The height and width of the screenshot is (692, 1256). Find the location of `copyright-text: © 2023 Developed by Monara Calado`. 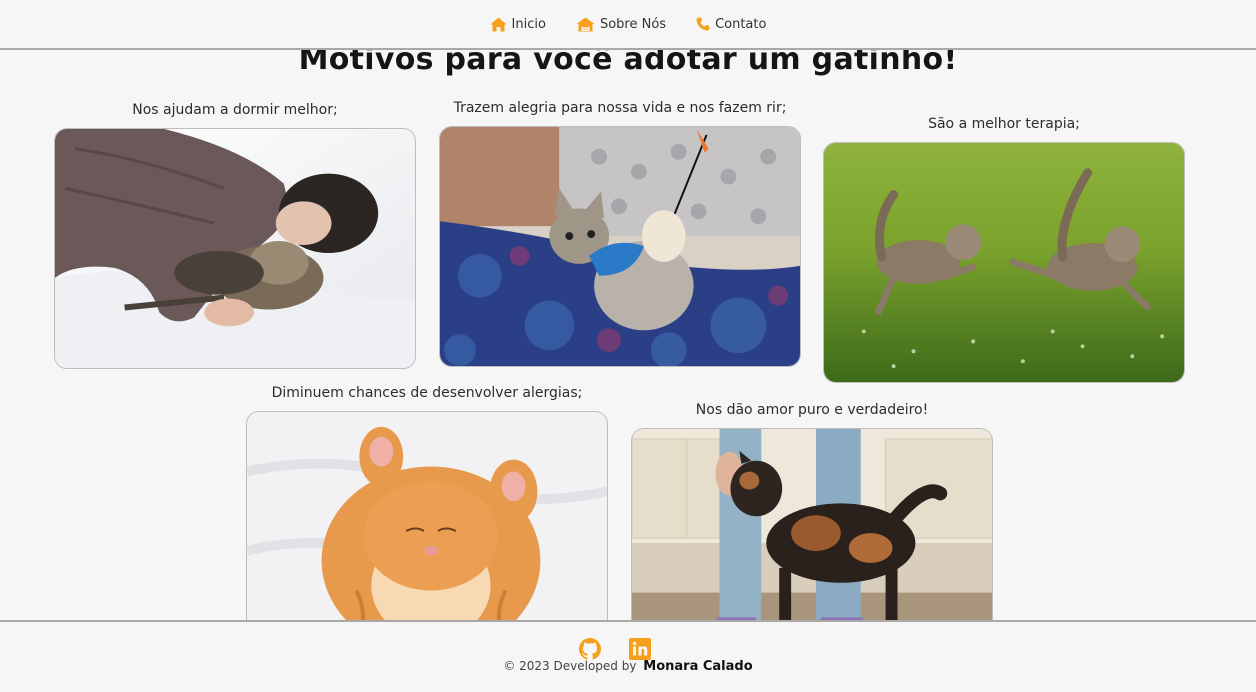

copyright-text: © 2023 Developed by Monara Calado is located at coordinates (628, 666).